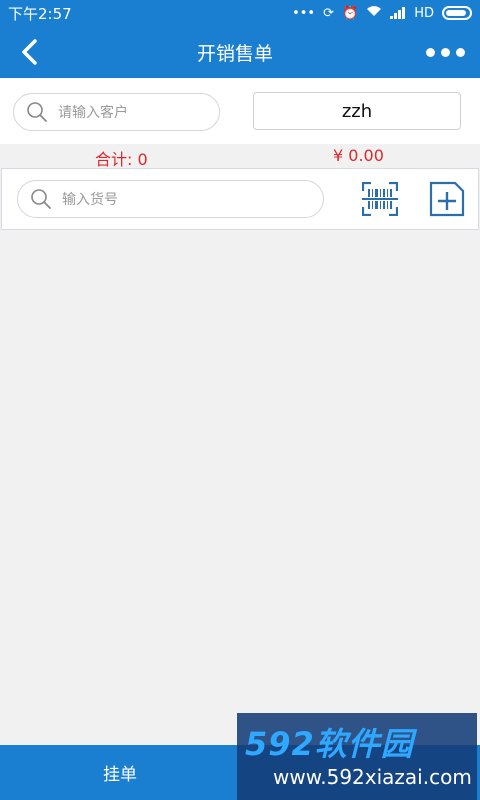 The height and width of the screenshot is (800, 480). What do you see at coordinates (234, 53) in the screenshot?
I see `page-title: 开销售单` at bounding box center [234, 53].